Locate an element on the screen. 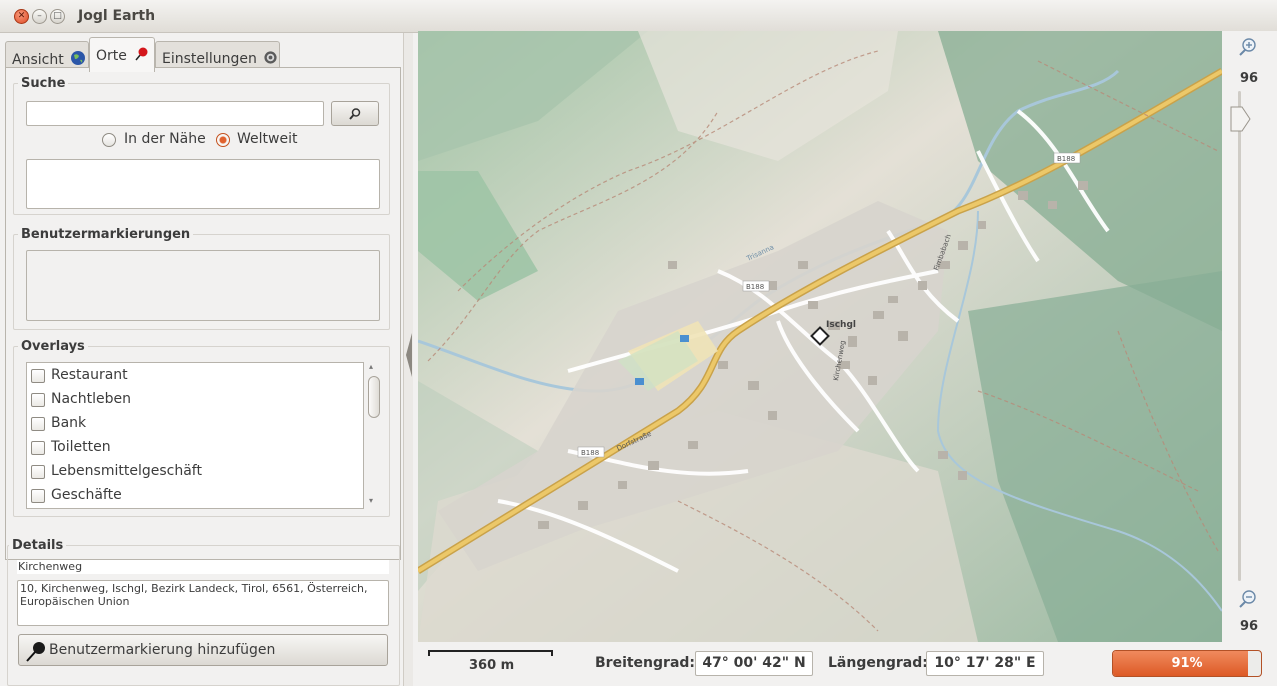 The width and height of the screenshot is (1277, 686). overlays-scrollbar: ▴ ▾ is located at coordinates (374, 435).